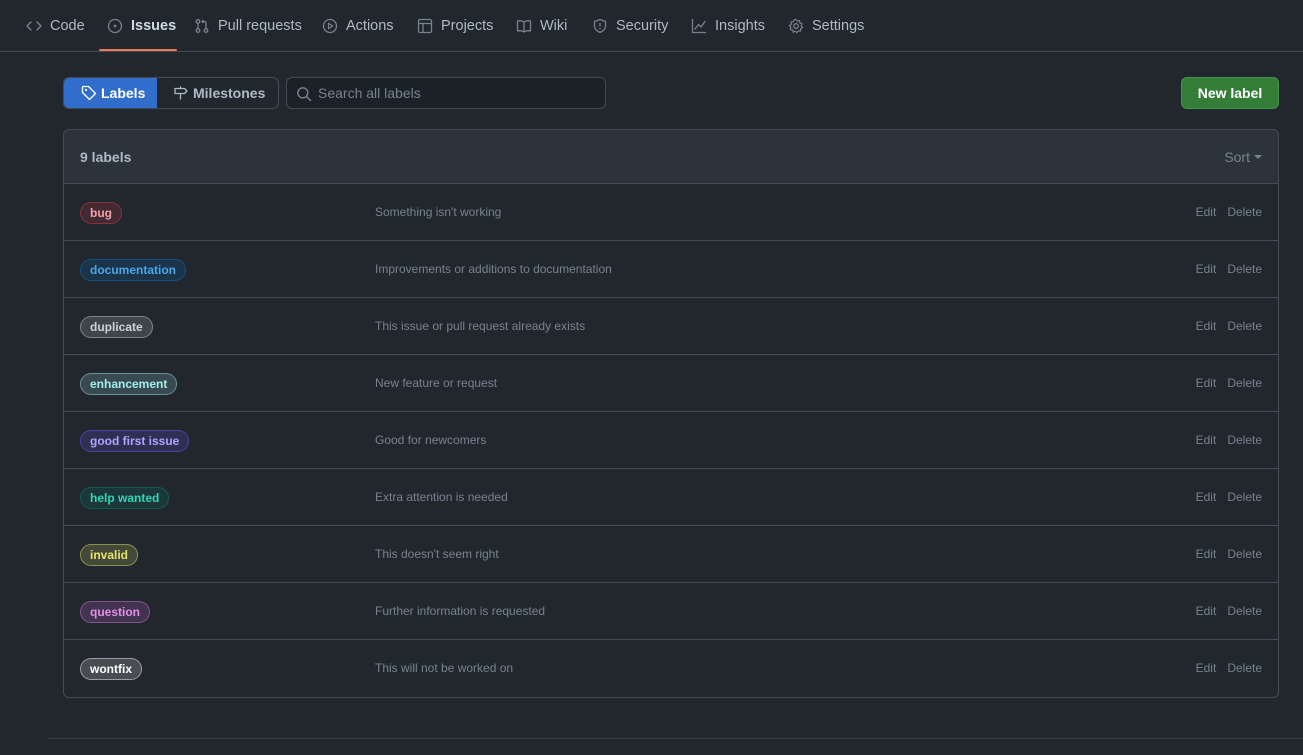 The width and height of the screenshot is (1303, 755). What do you see at coordinates (1258, 157) in the screenshot?
I see `caret-down-icon` at bounding box center [1258, 157].